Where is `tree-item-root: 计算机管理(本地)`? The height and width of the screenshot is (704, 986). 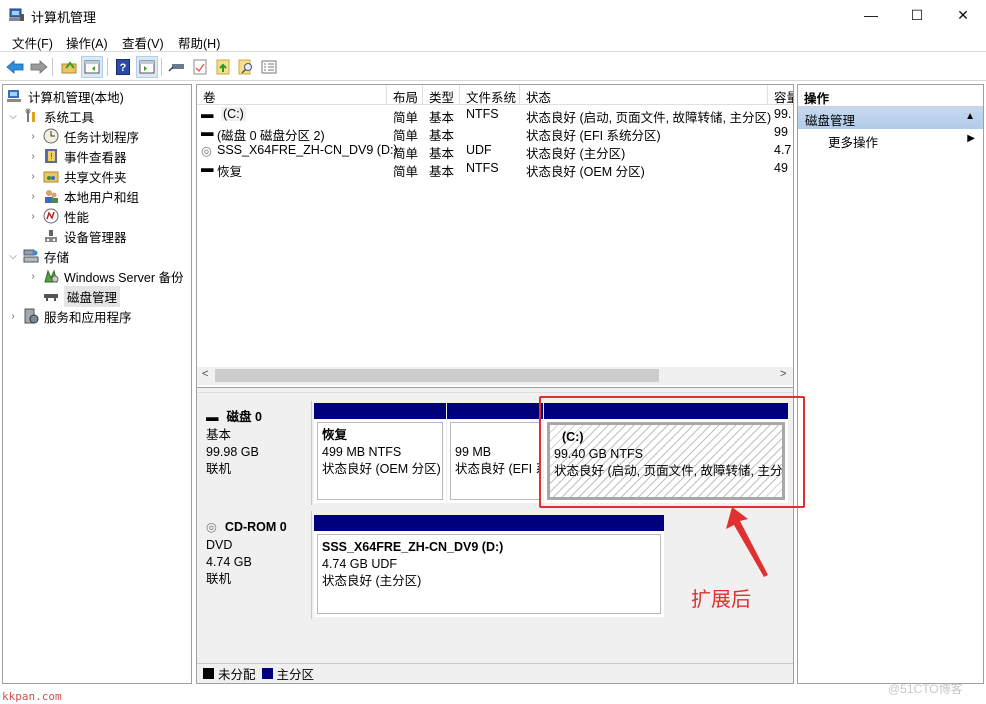 tree-item-root: 计算机管理(本地) is located at coordinates (65, 96).